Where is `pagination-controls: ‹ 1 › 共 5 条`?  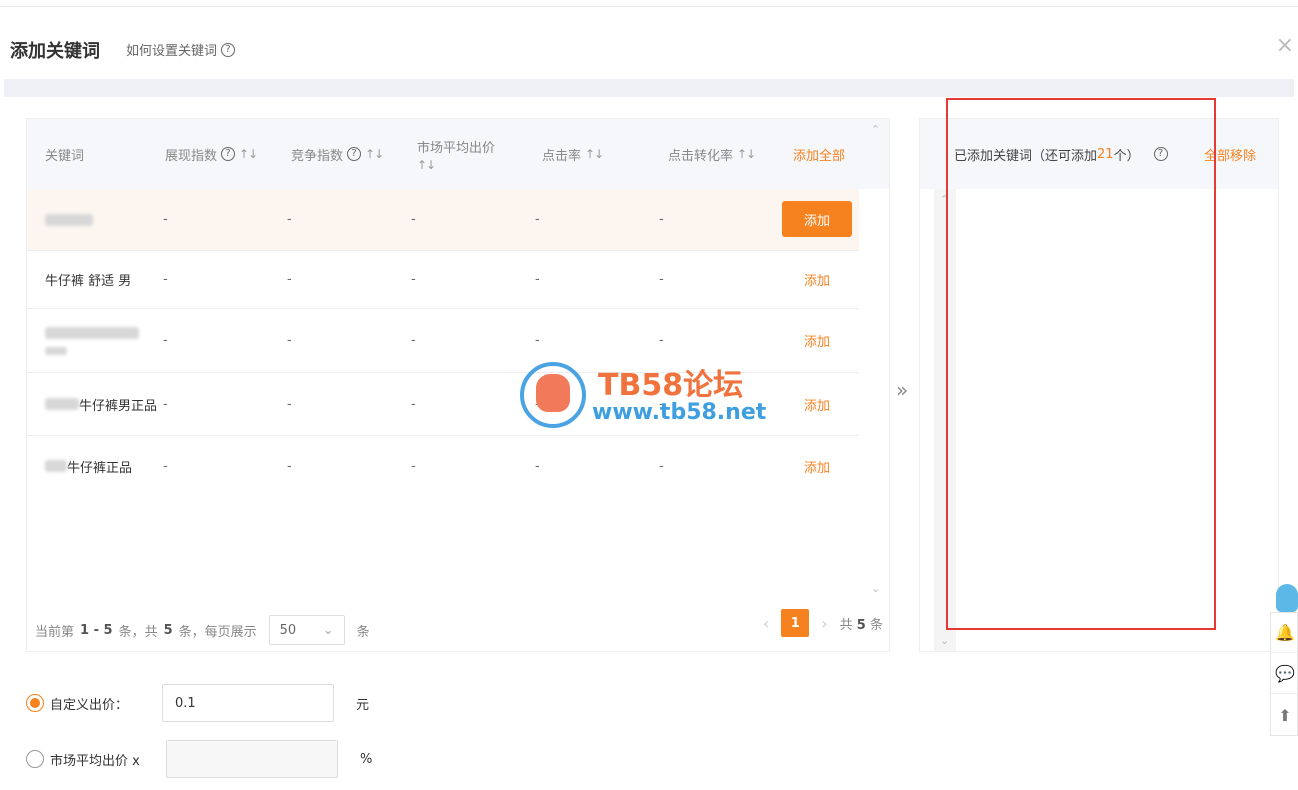 pagination-controls: ‹ 1 › 共 5 条 is located at coordinates (823, 623).